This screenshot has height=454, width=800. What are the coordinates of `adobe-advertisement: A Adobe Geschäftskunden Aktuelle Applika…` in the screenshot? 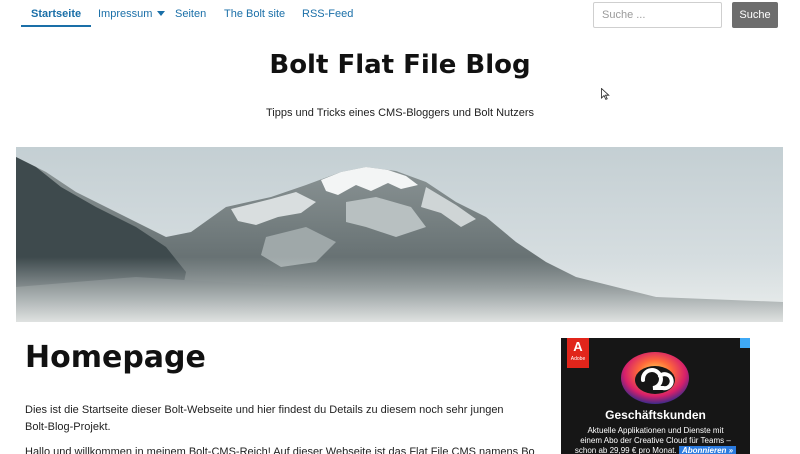 It's located at (655, 396).